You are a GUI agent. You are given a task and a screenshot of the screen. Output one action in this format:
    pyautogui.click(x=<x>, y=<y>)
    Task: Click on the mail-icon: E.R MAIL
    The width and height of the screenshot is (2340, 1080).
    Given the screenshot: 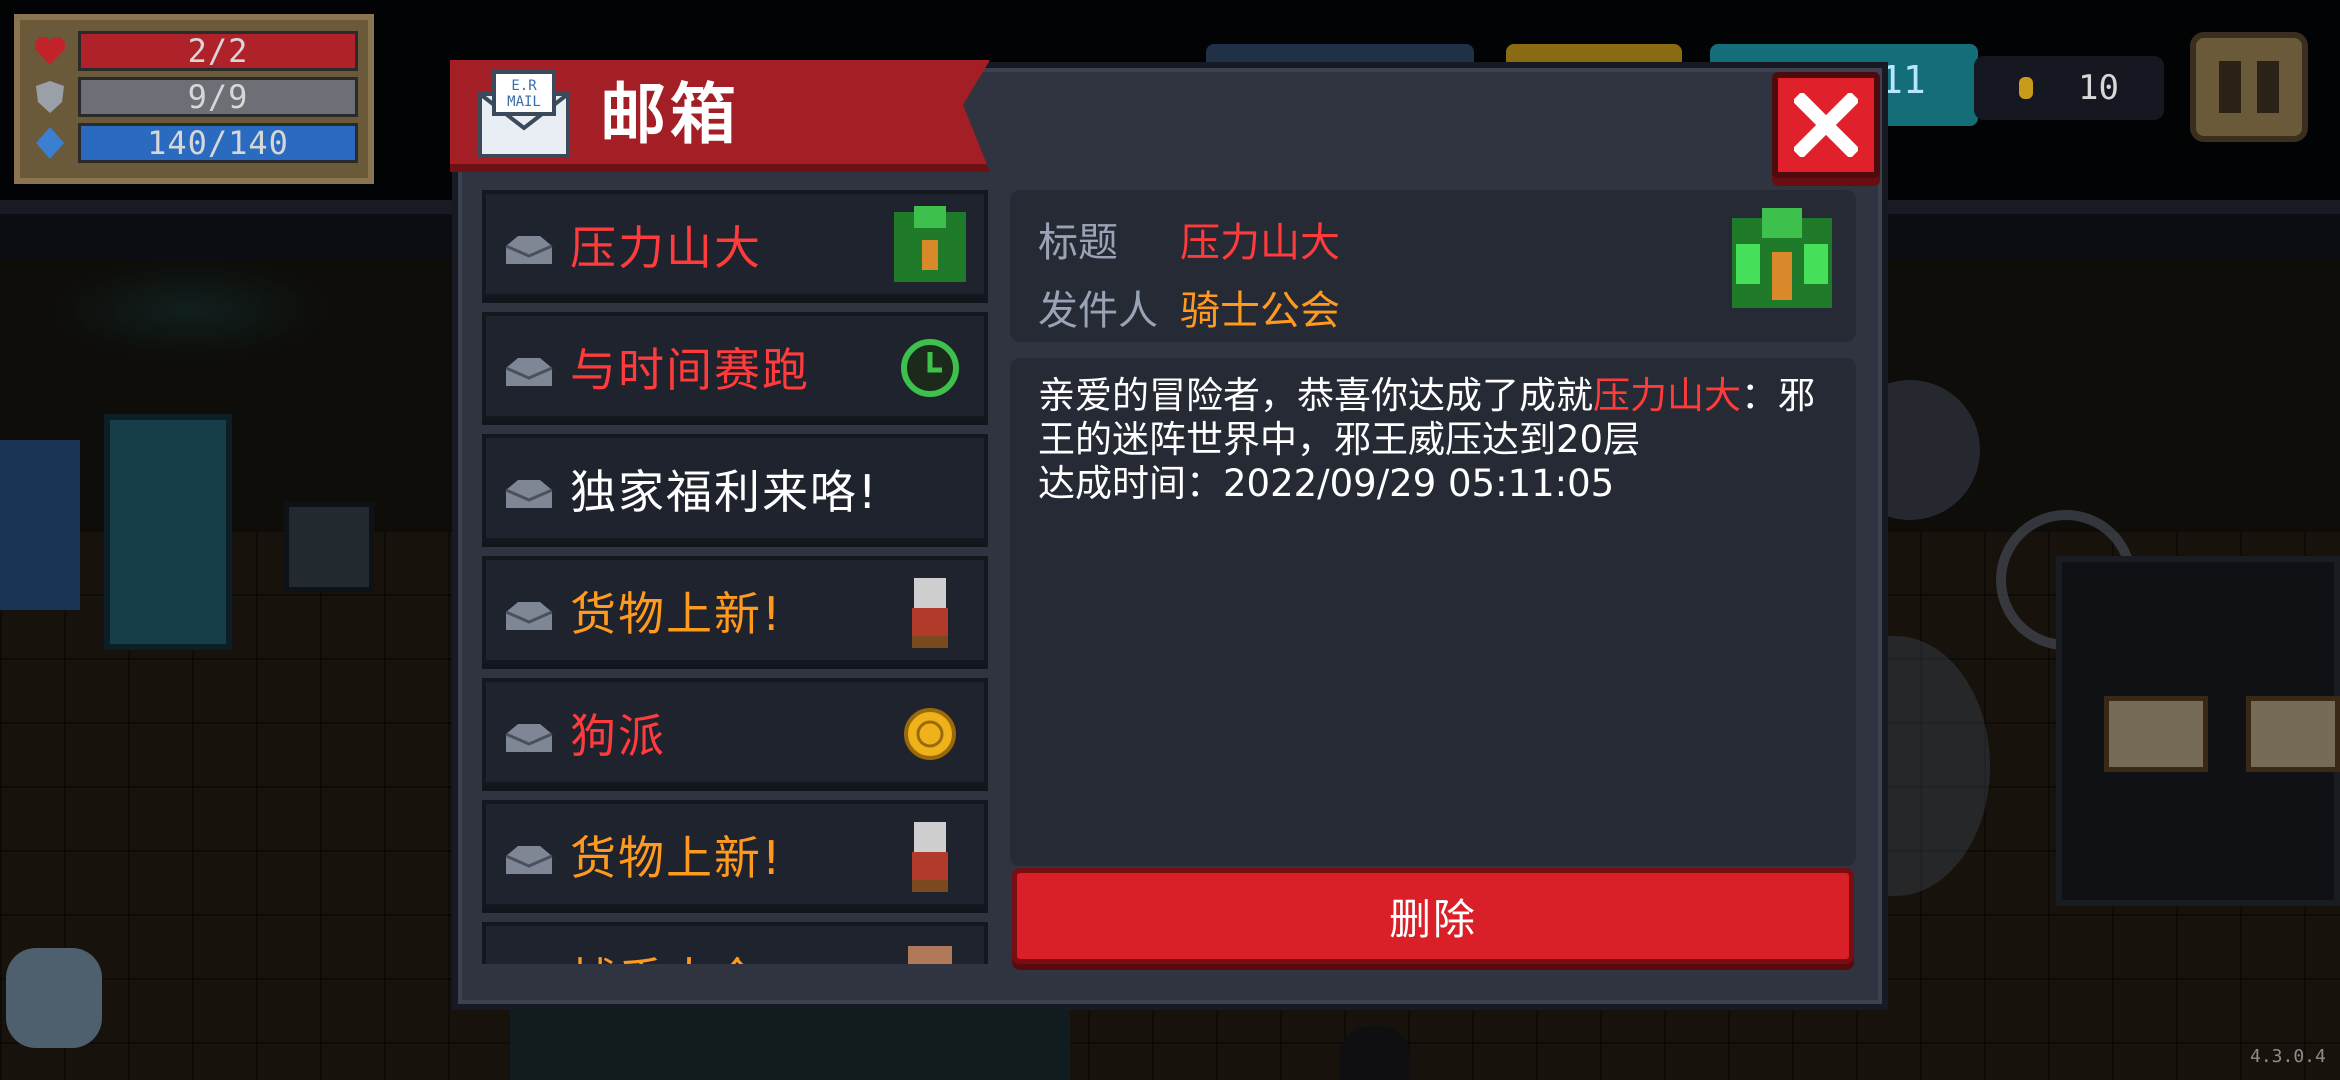 What is the action you would take?
    pyautogui.click(x=524, y=114)
    